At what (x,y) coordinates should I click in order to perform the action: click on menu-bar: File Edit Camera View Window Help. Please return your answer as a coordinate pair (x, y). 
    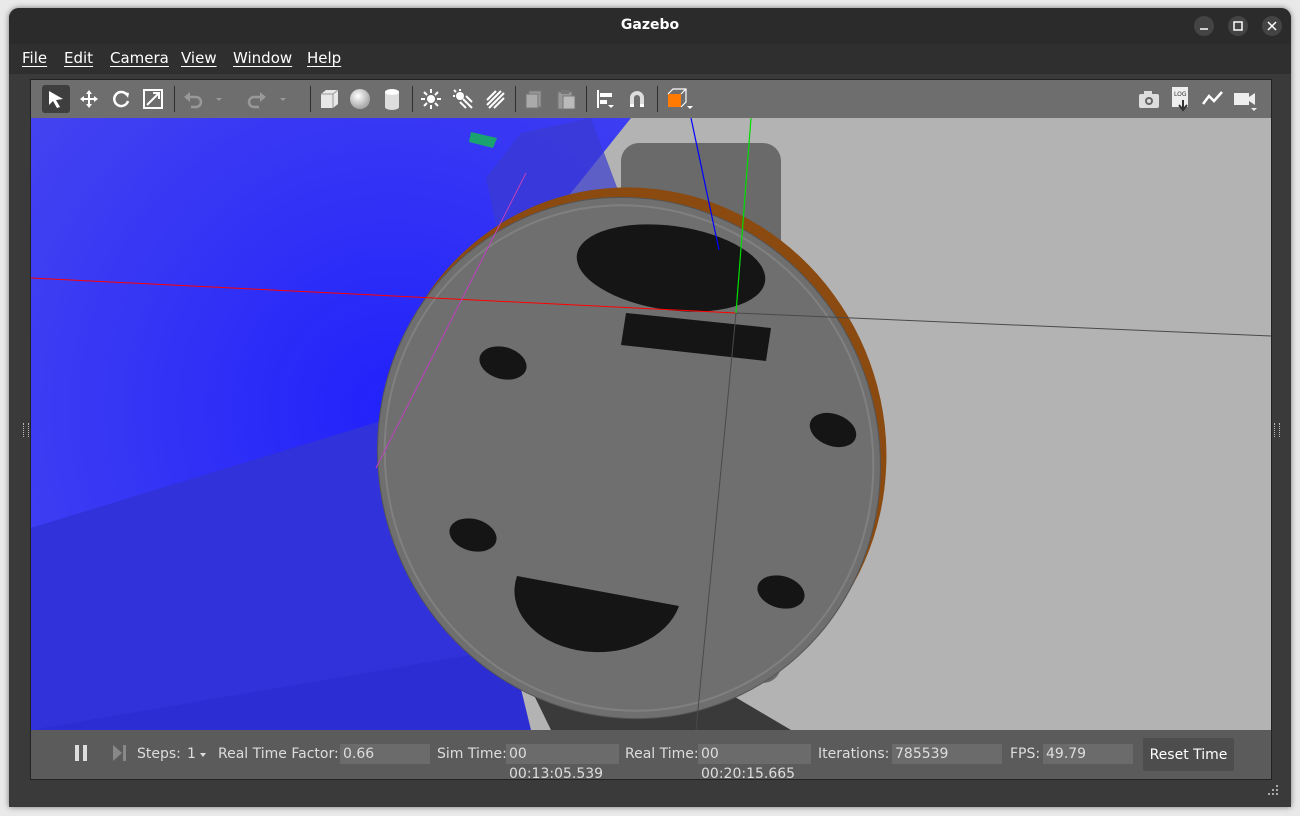
    Looking at the image, I should click on (650, 59).